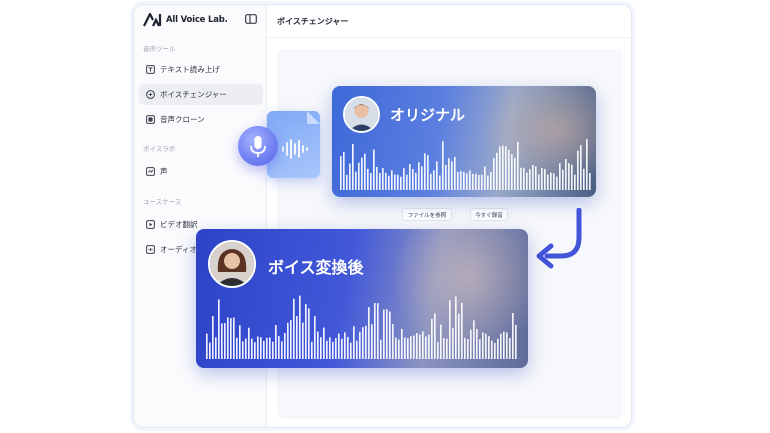 The image size is (770, 433). What do you see at coordinates (150, 249) in the screenshot?
I see `audio-icon` at bounding box center [150, 249].